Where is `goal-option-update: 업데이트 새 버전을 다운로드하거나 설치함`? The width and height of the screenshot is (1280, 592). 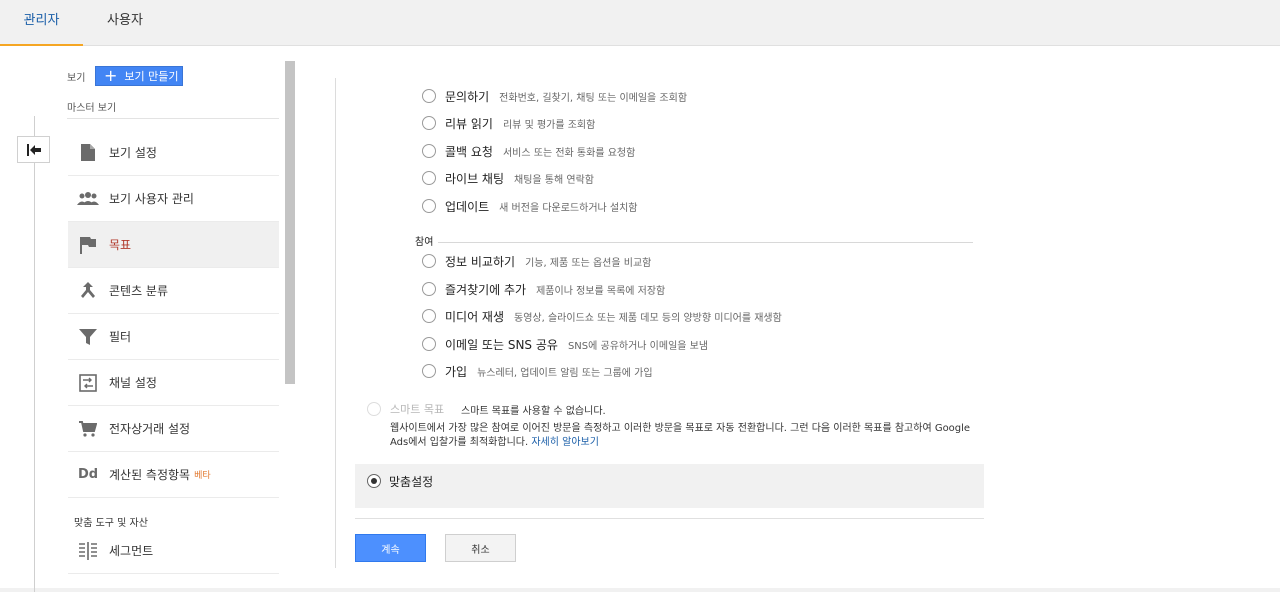 goal-option-update: 업데이트 새 버전을 다운로드하거나 설치함 is located at coordinates (530, 206).